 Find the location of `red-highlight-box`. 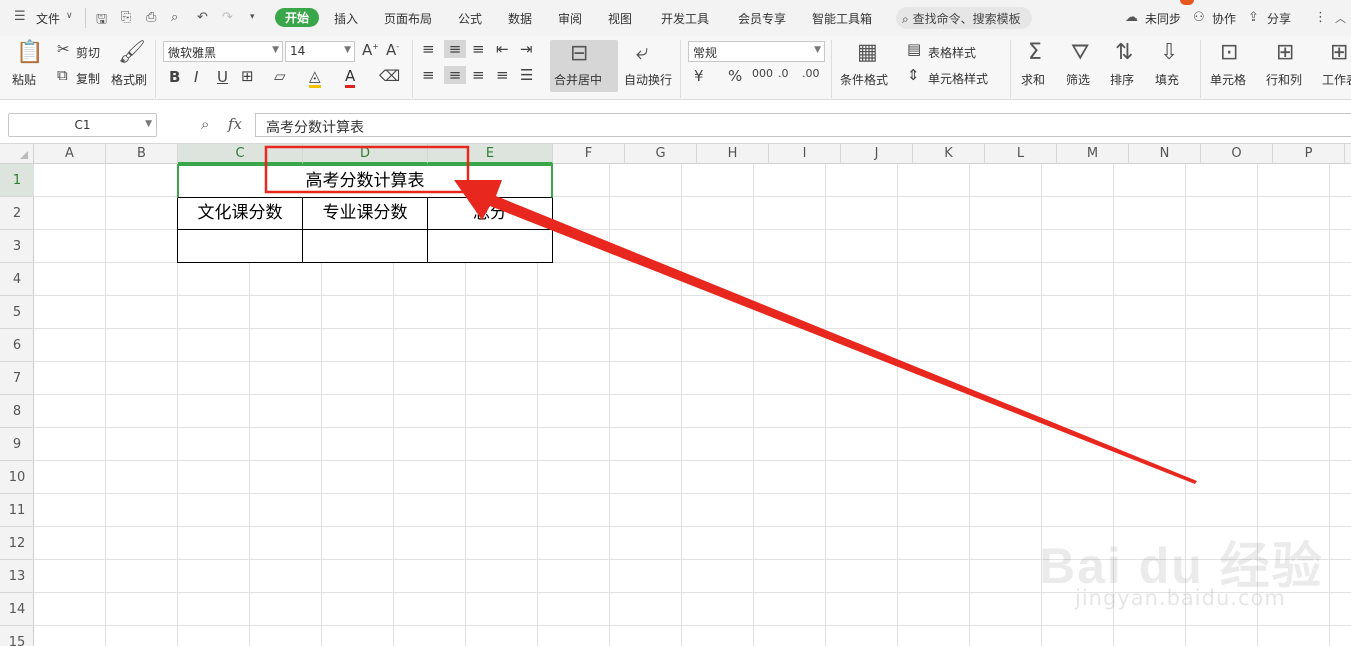

red-highlight-box is located at coordinates (367, 169).